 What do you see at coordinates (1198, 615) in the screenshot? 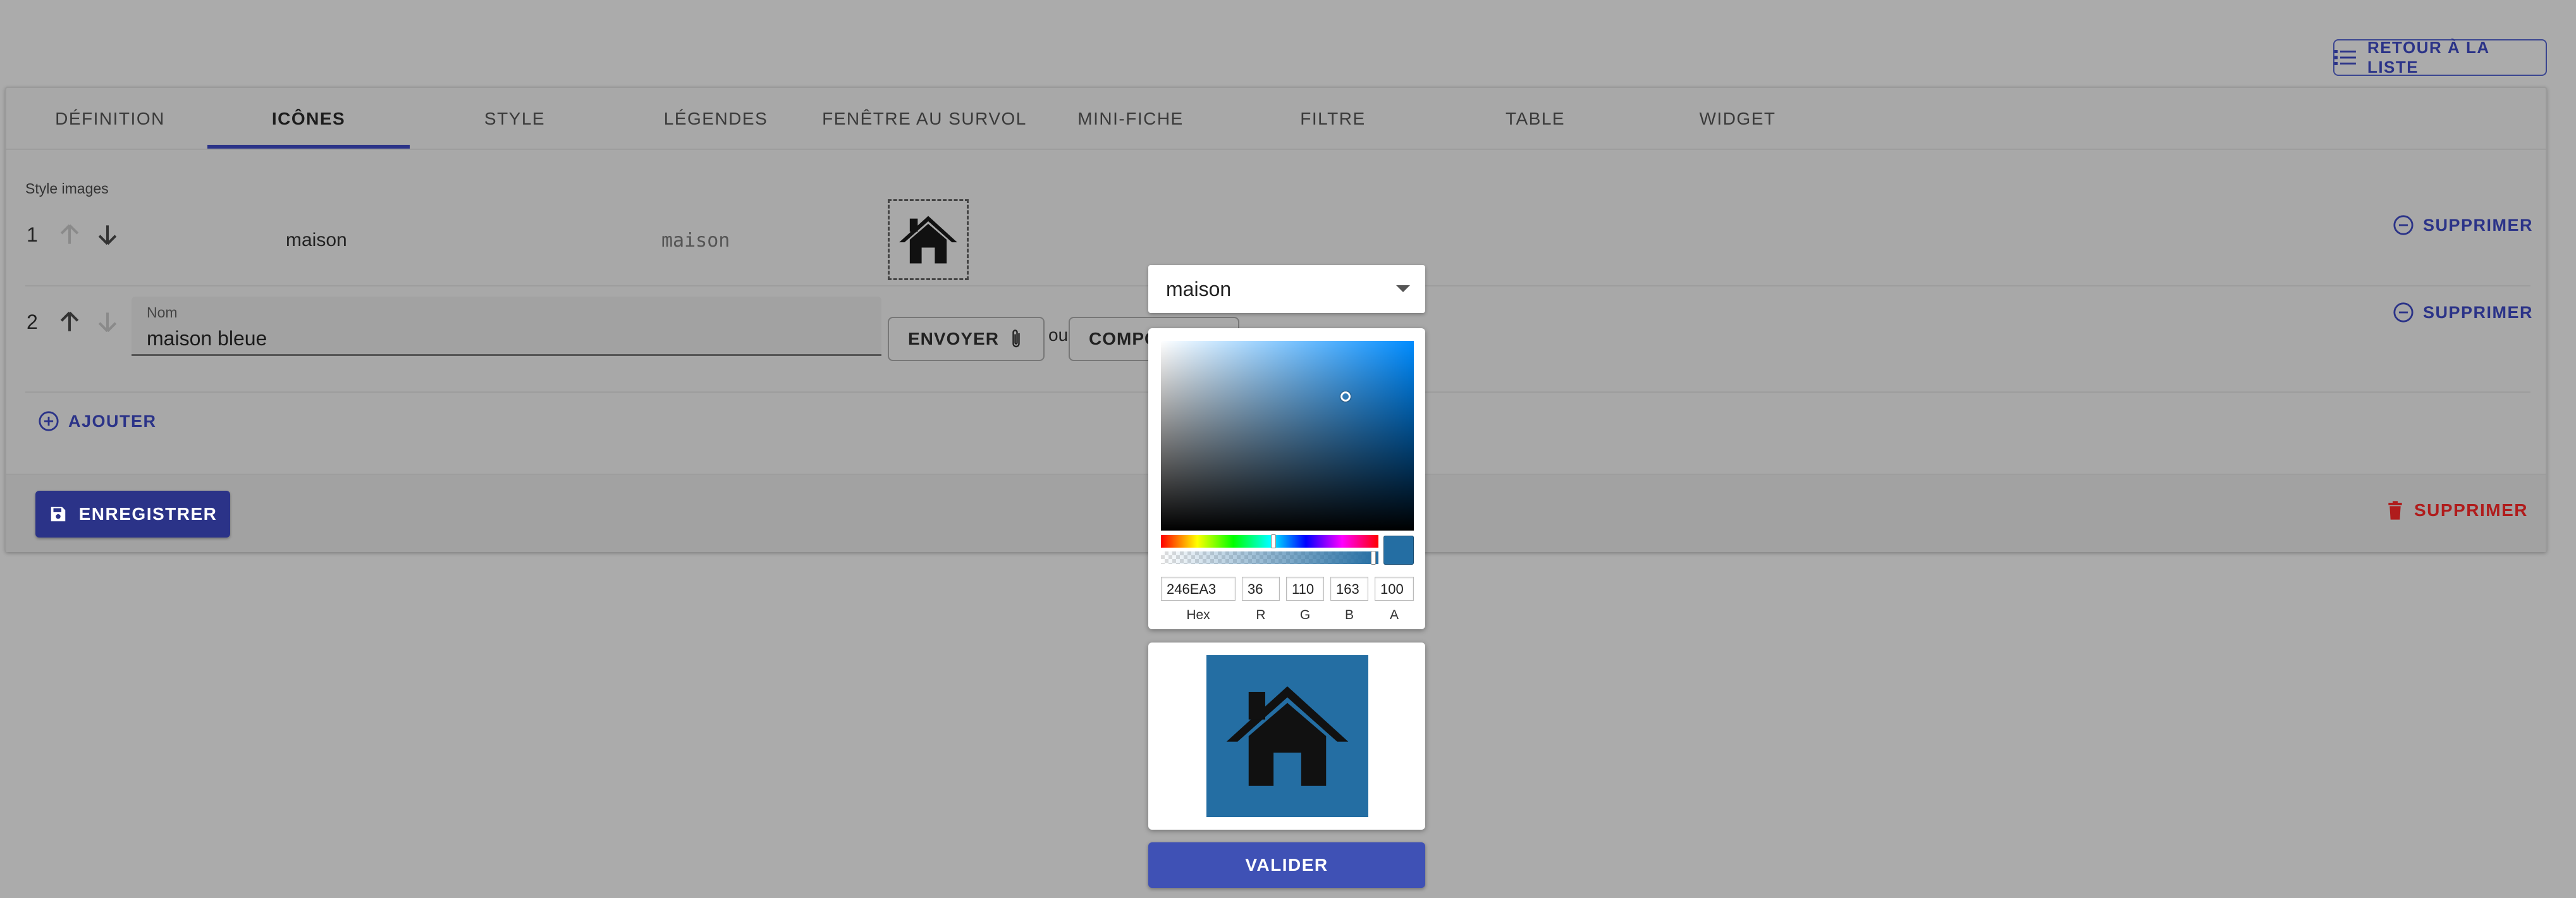
I see `hex-label: Hex` at bounding box center [1198, 615].